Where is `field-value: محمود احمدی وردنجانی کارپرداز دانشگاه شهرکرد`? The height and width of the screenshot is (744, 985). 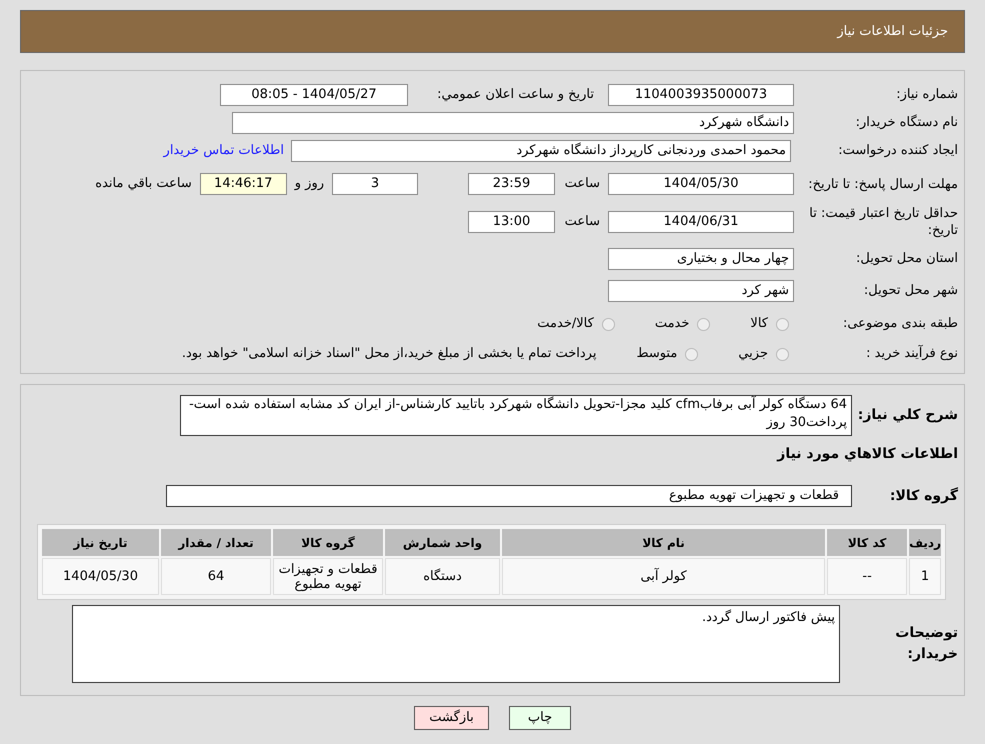 field-value: محمود احمدی وردنجانی کارپرداز دانشگاه شهرکرد is located at coordinates (541, 151).